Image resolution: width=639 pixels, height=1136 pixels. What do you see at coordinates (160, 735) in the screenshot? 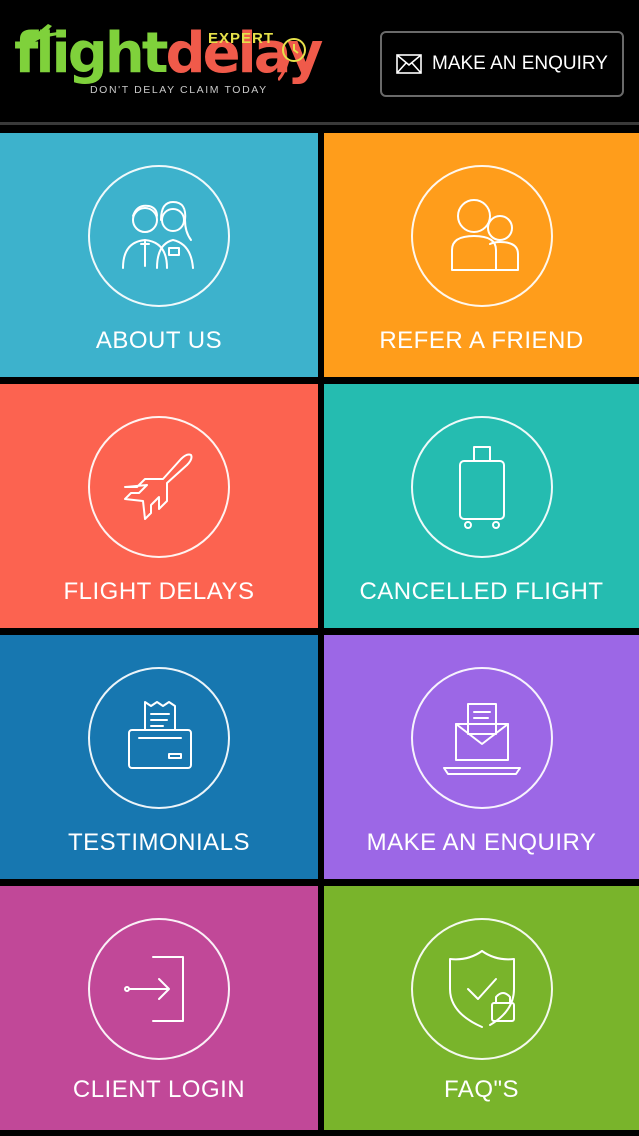
I see `printer-icon` at bounding box center [160, 735].